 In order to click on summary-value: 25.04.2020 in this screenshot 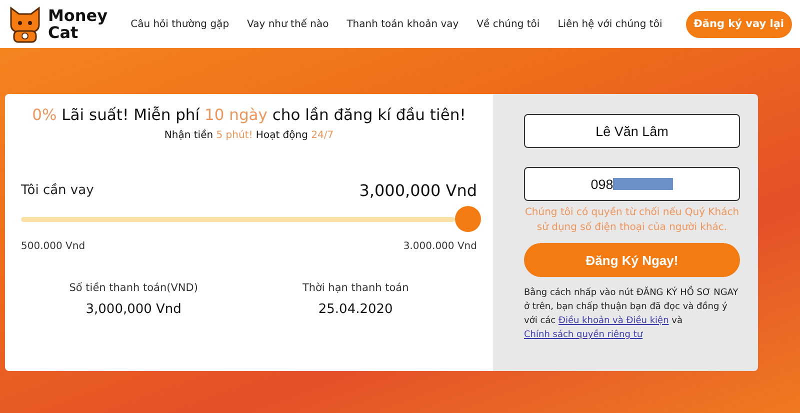, I will do `click(355, 309)`.